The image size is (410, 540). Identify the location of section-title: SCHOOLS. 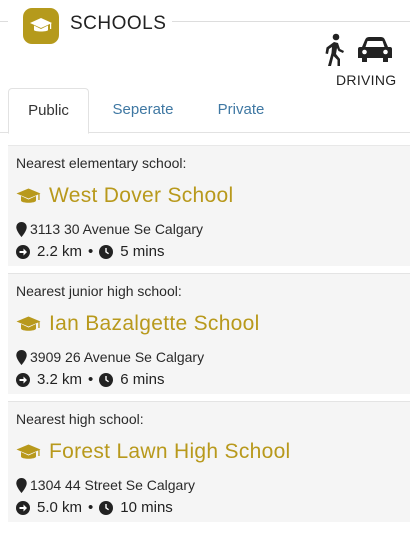
(118, 23).